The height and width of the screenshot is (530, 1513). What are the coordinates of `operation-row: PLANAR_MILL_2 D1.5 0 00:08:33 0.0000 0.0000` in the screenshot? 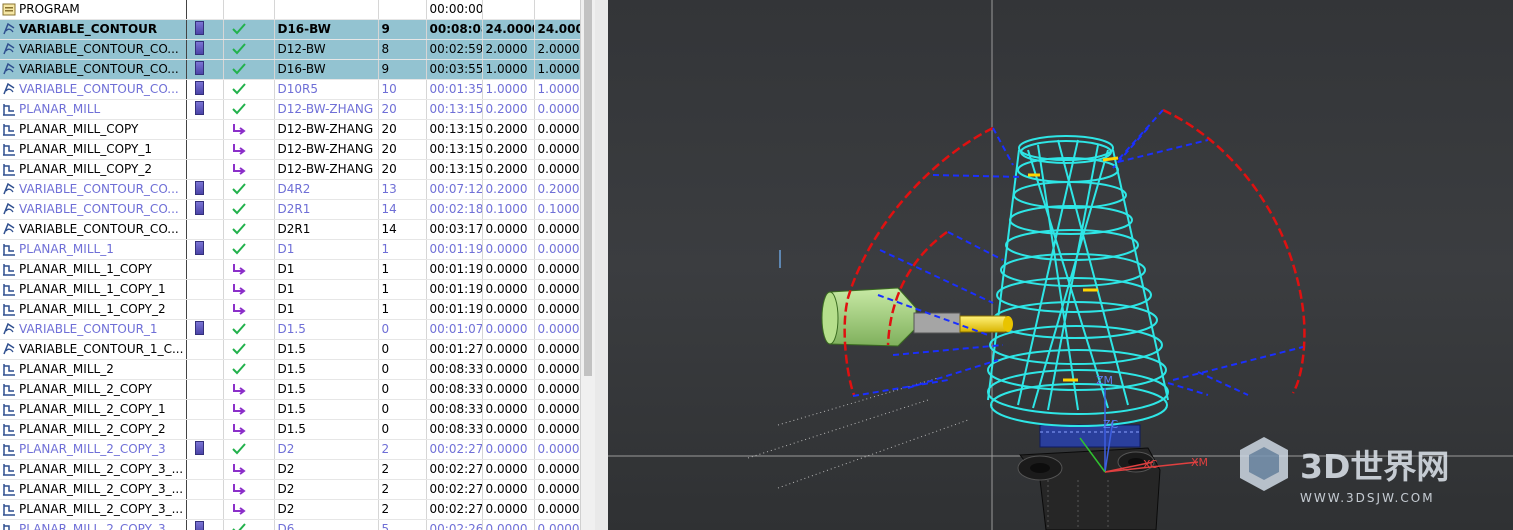 It's located at (290, 369).